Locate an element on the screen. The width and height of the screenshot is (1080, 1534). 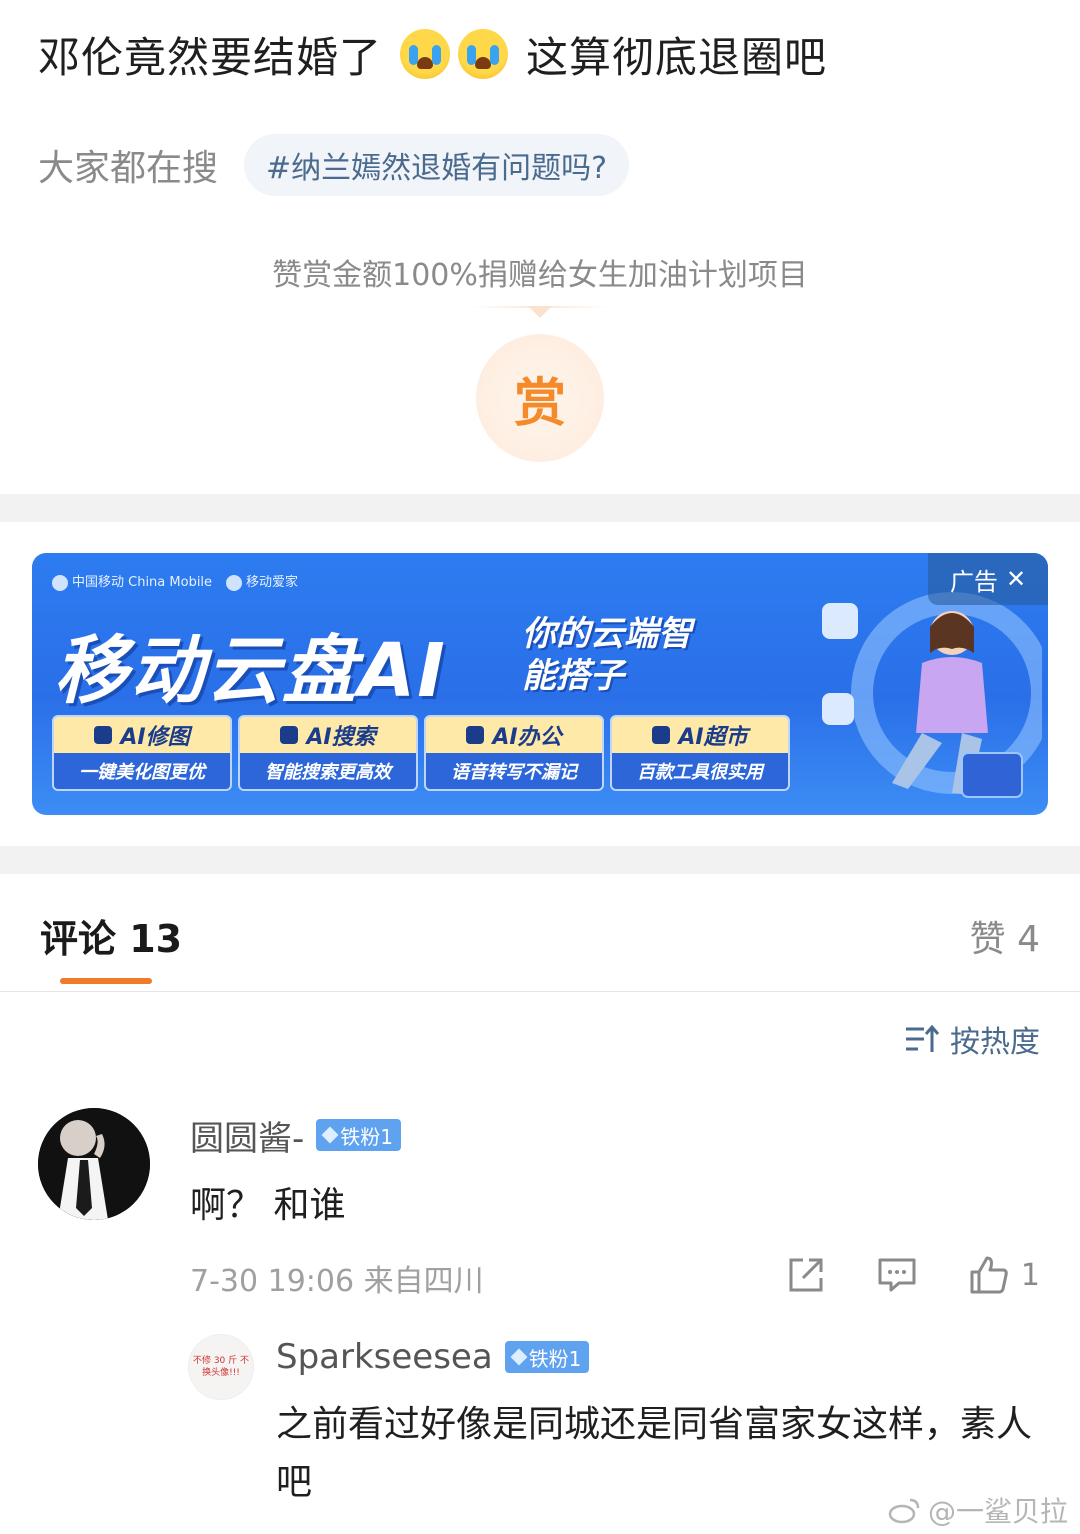
avatar-image is located at coordinates (94, 1164).